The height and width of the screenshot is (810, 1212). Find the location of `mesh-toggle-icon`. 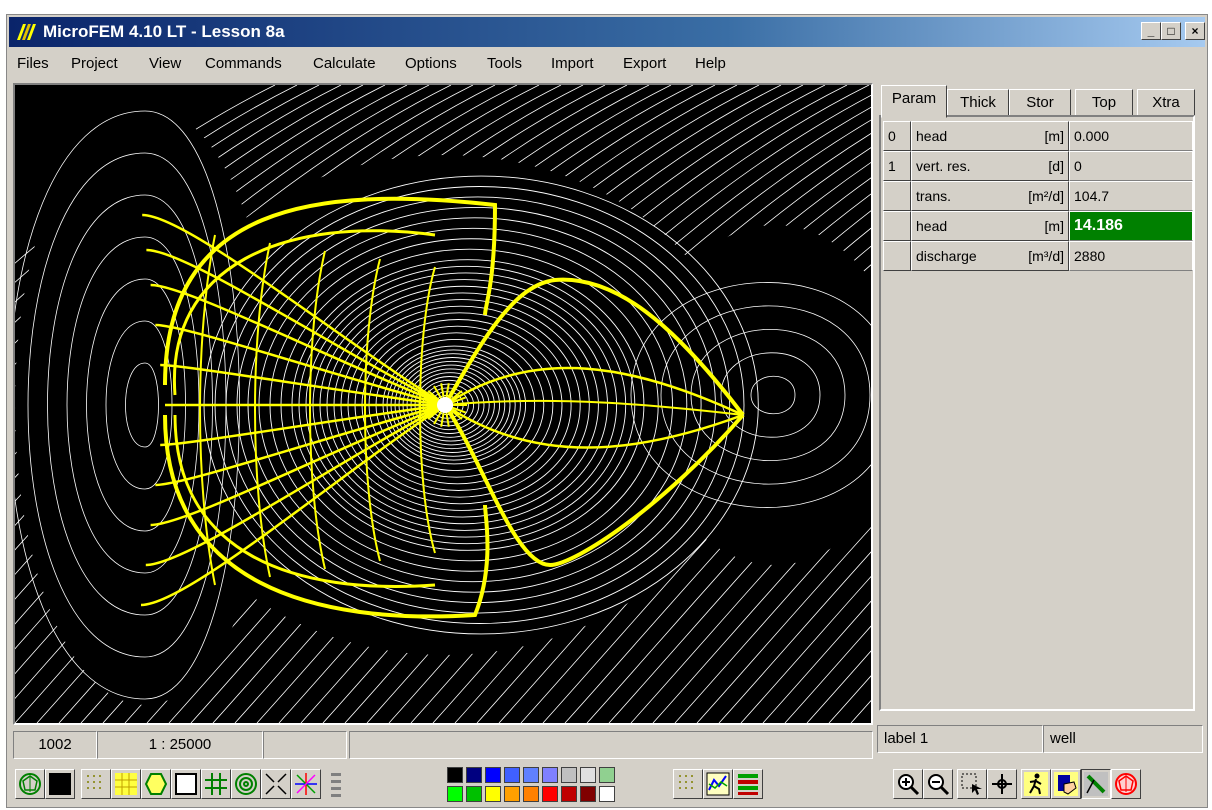

mesh-toggle-icon is located at coordinates (30, 784).